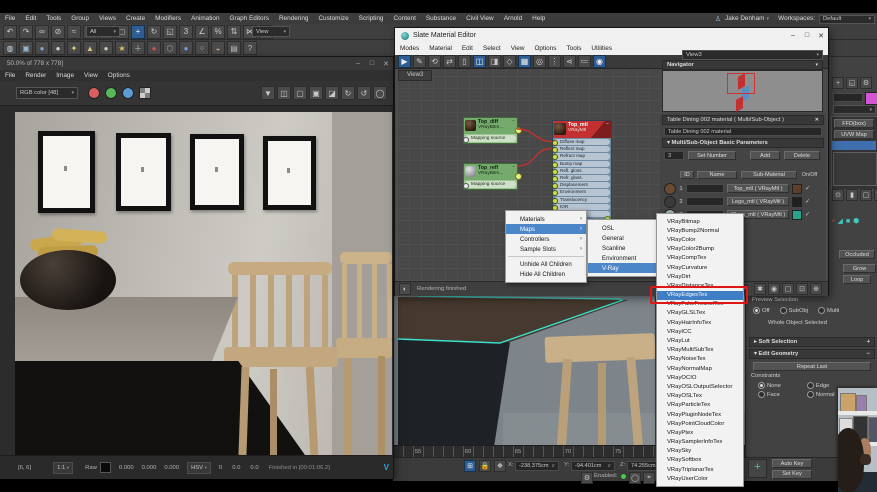  Describe the element at coordinates (700, 276) in the screenshot. I see `vray-map-item: VRayDirt` at that location.